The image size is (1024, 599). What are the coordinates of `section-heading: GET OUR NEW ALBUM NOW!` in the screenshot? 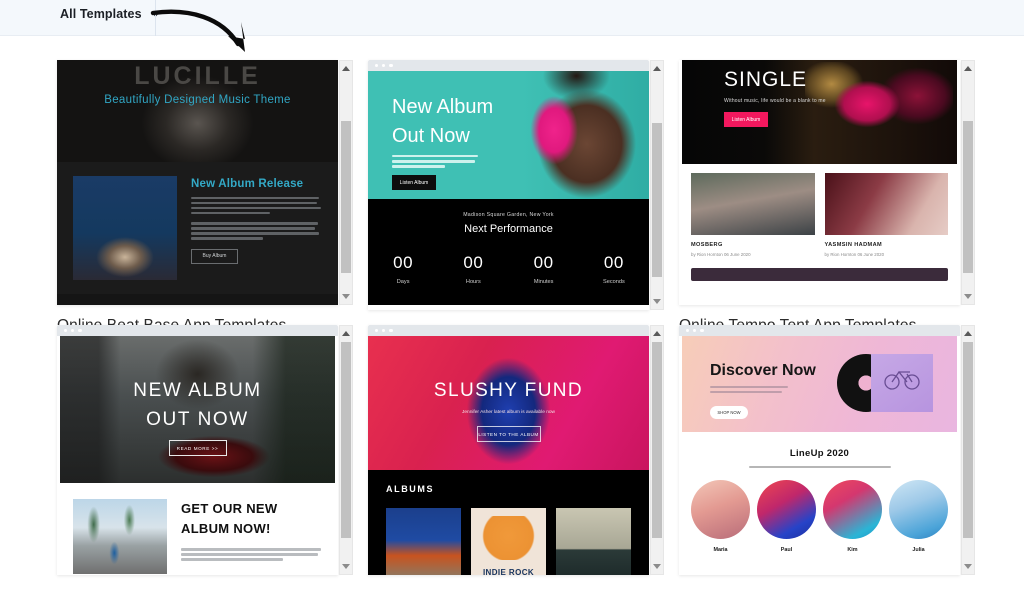 It's located at (251, 519).